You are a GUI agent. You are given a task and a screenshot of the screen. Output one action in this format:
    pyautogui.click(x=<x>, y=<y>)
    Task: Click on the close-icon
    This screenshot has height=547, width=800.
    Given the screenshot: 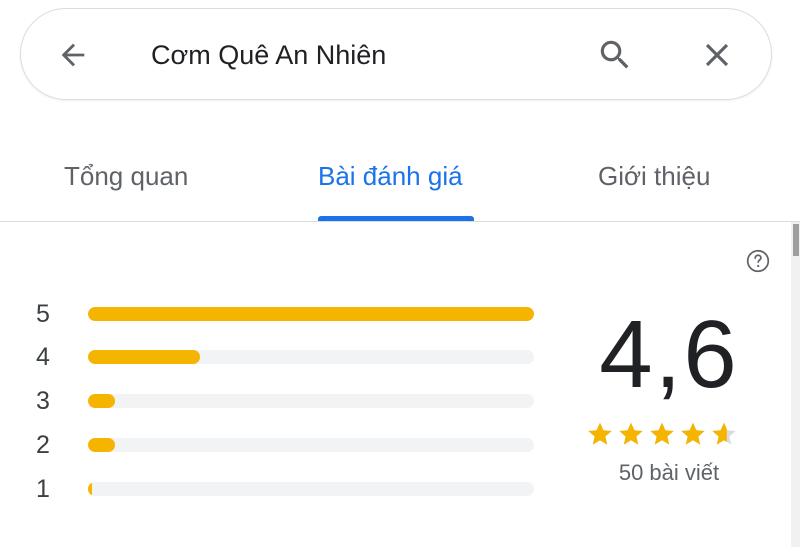 What is the action you would take?
    pyautogui.click(x=717, y=55)
    